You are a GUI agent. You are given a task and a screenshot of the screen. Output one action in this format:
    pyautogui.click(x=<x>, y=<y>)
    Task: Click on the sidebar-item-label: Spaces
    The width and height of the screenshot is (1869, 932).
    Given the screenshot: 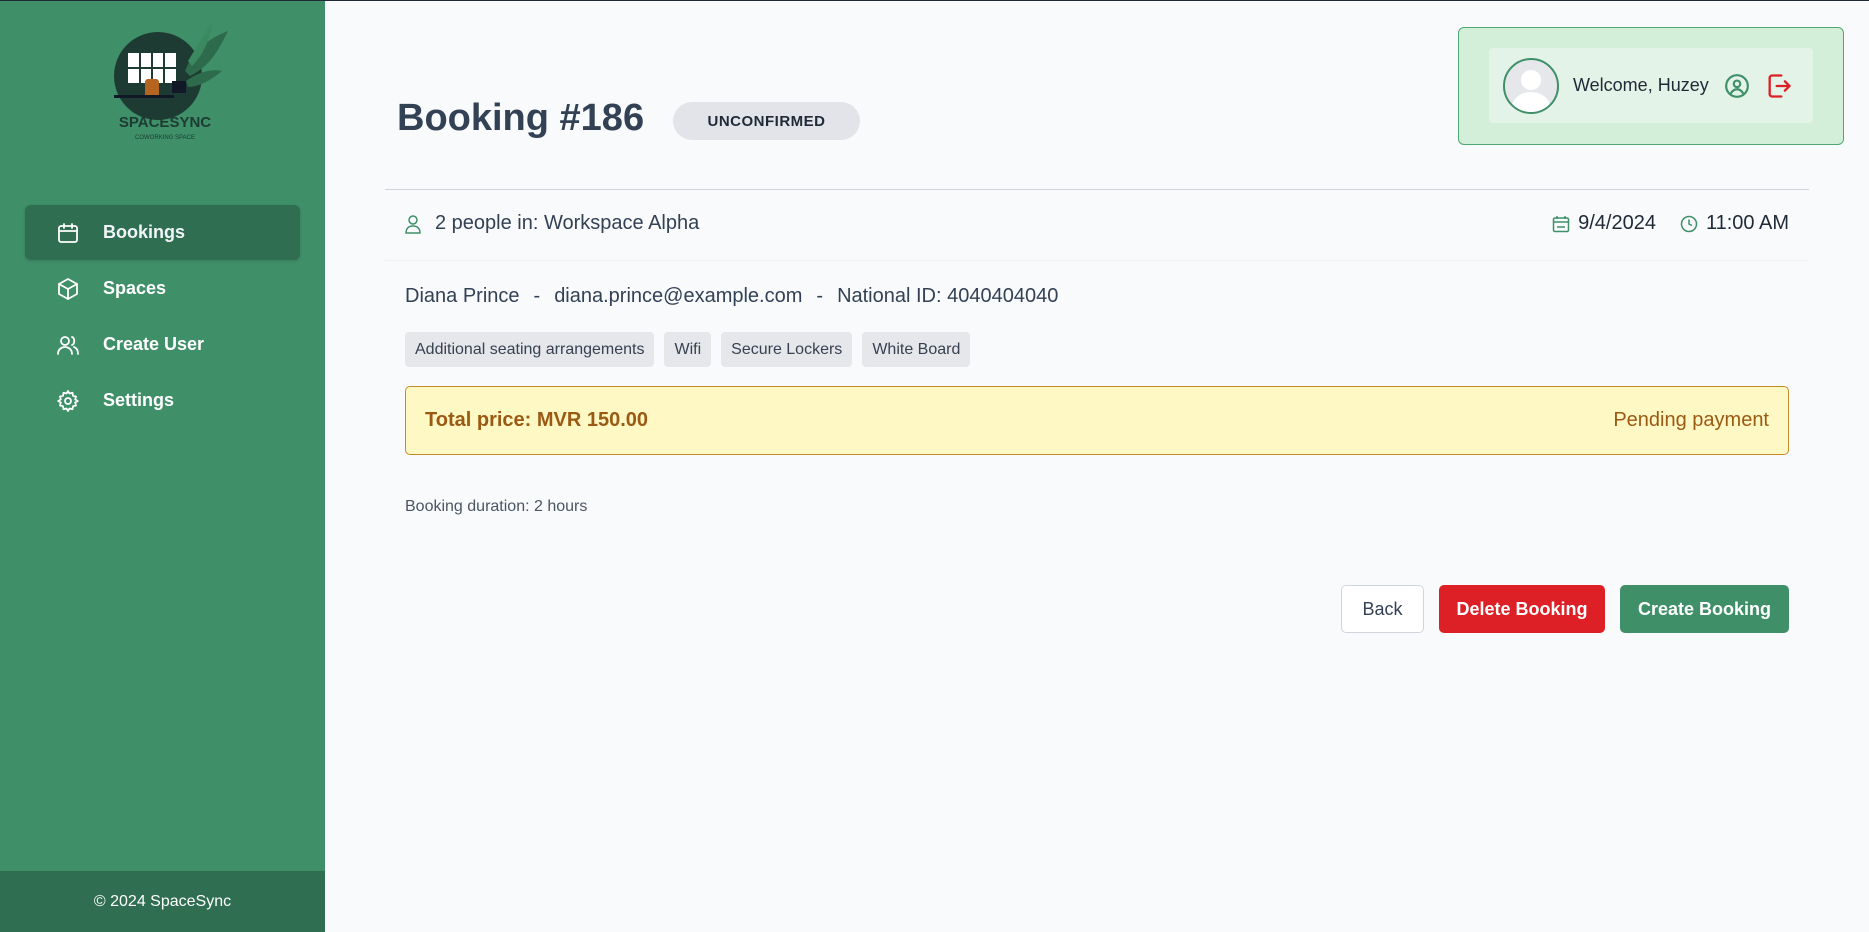 What is the action you would take?
    pyautogui.click(x=135, y=288)
    